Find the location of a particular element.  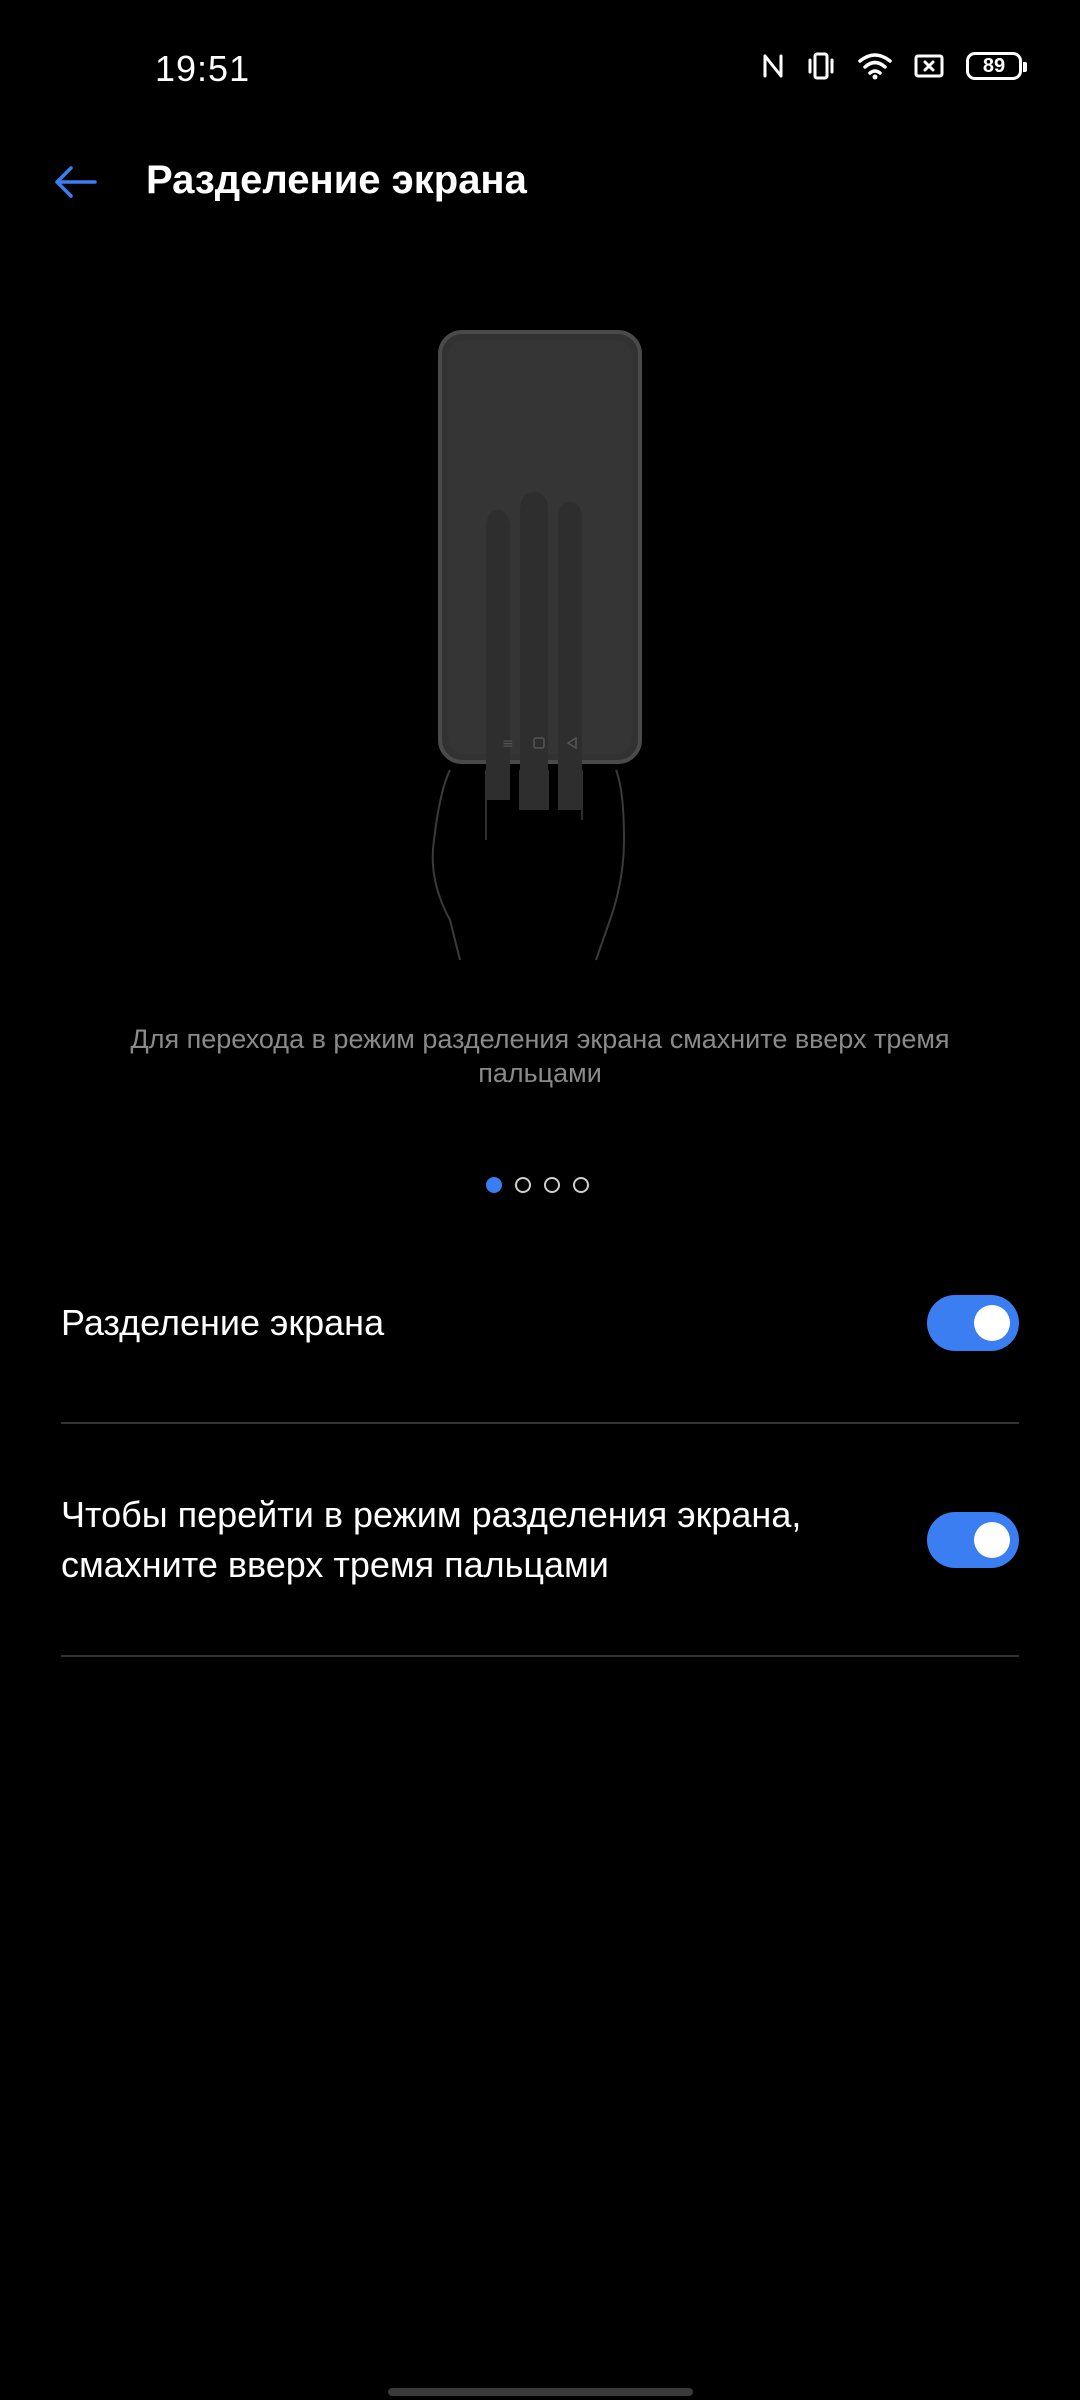

three-finger-swipe-toggle is located at coordinates (973, 1540).